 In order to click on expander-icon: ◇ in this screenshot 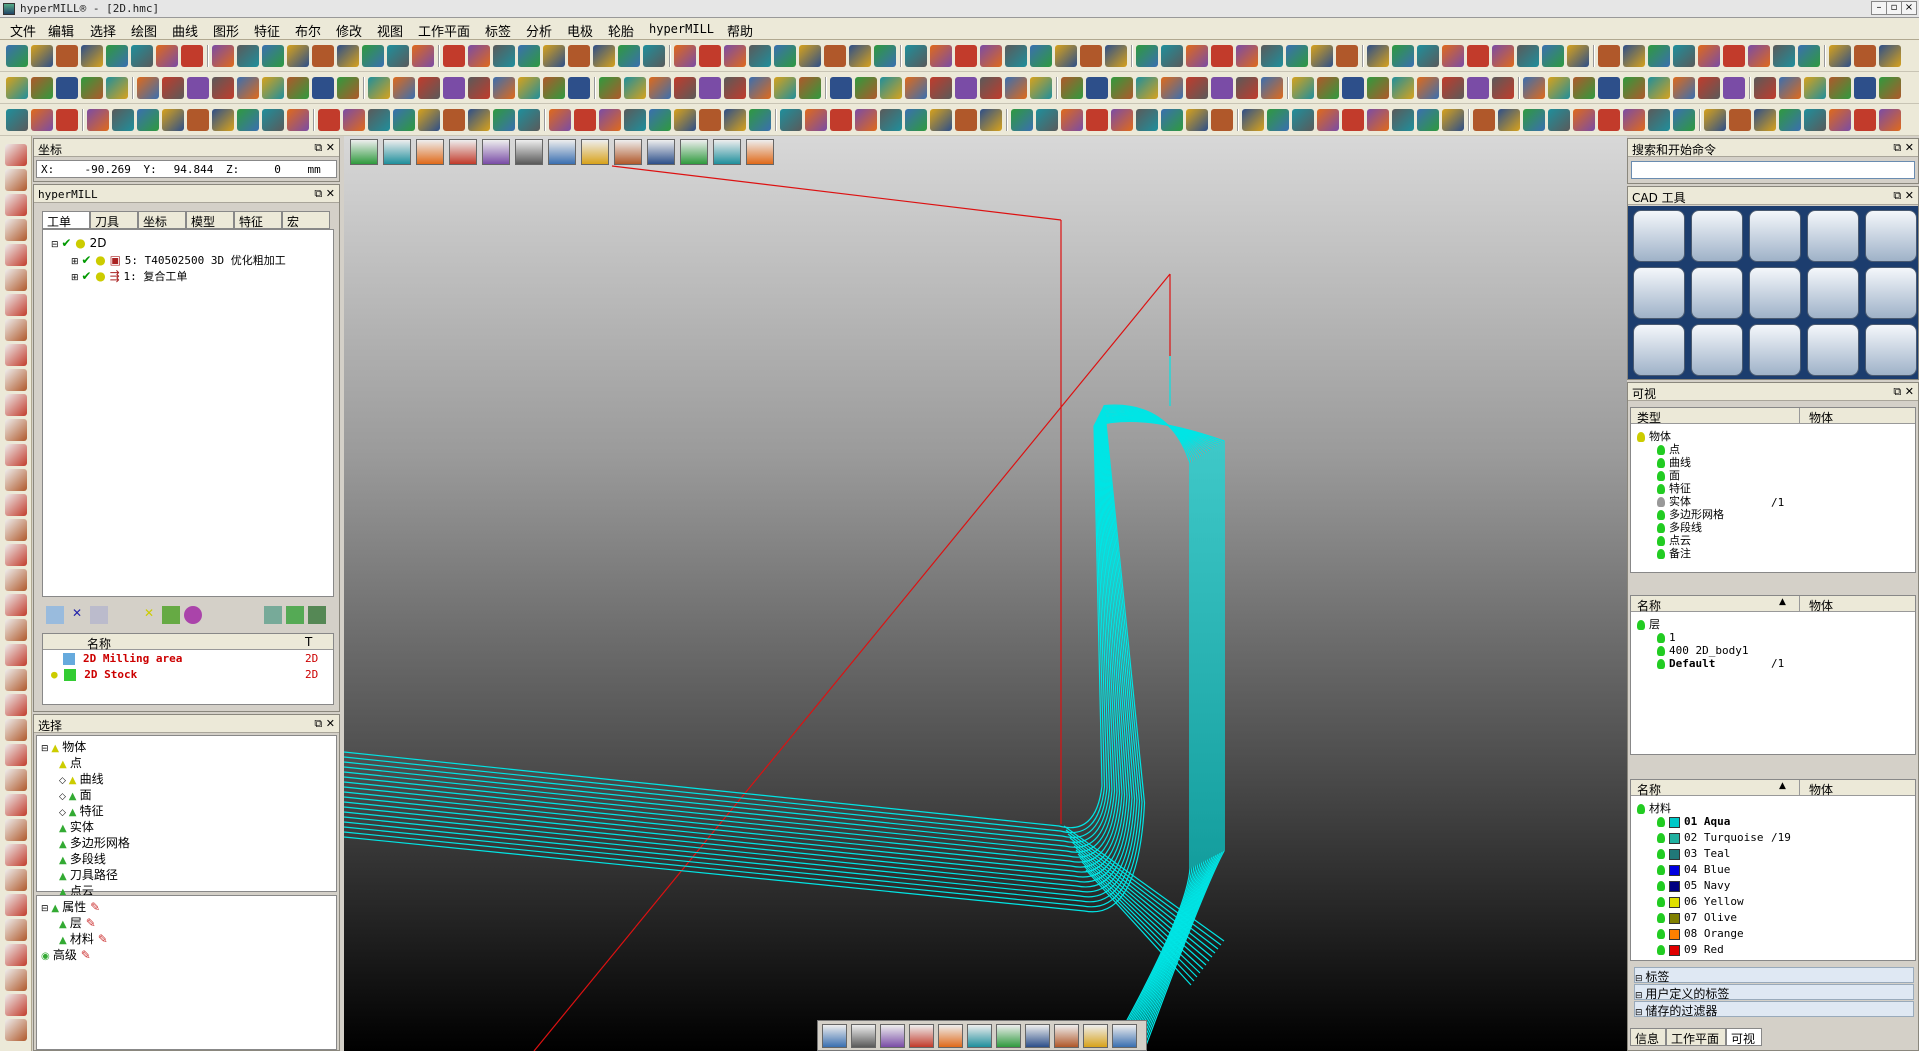, I will do `click(64, 781)`.